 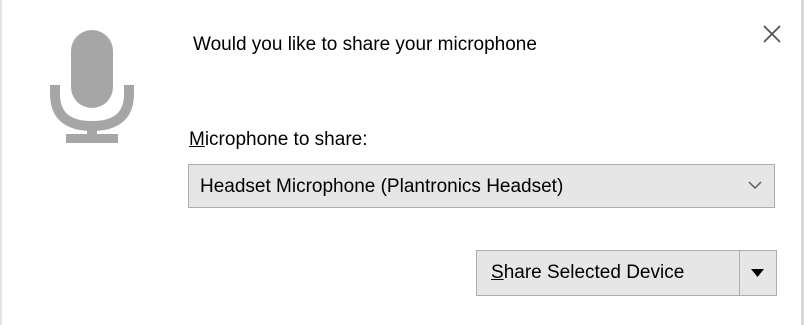 I want to click on chevron-down-icon, so click(x=755, y=185).